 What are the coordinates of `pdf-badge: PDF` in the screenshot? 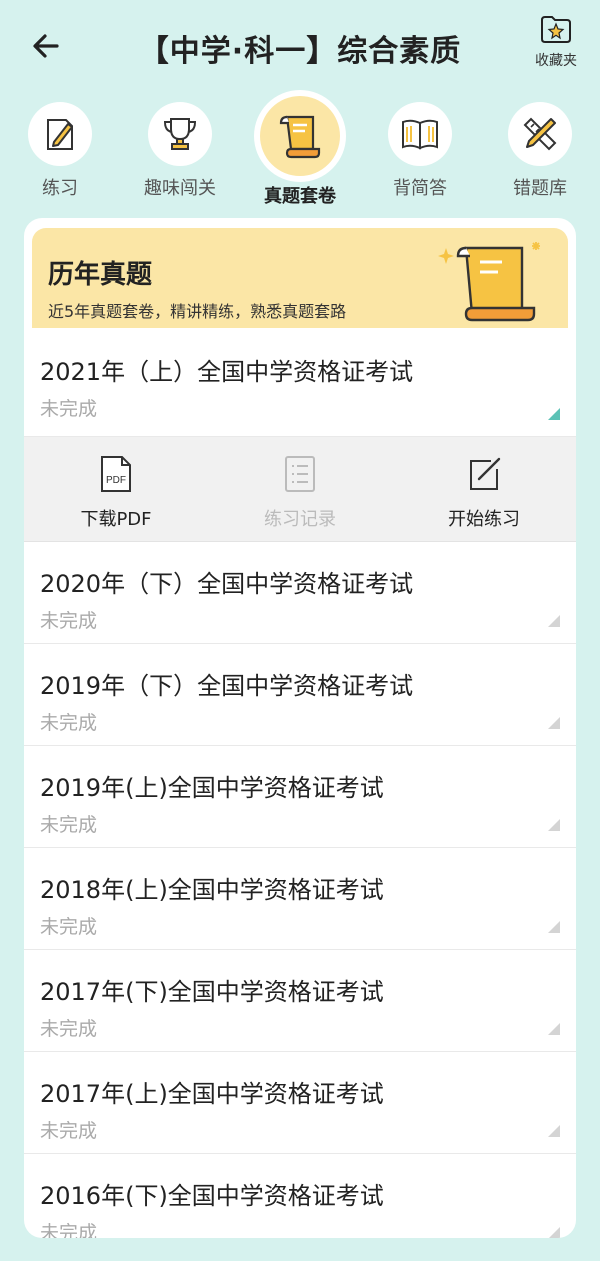 It's located at (116, 480).